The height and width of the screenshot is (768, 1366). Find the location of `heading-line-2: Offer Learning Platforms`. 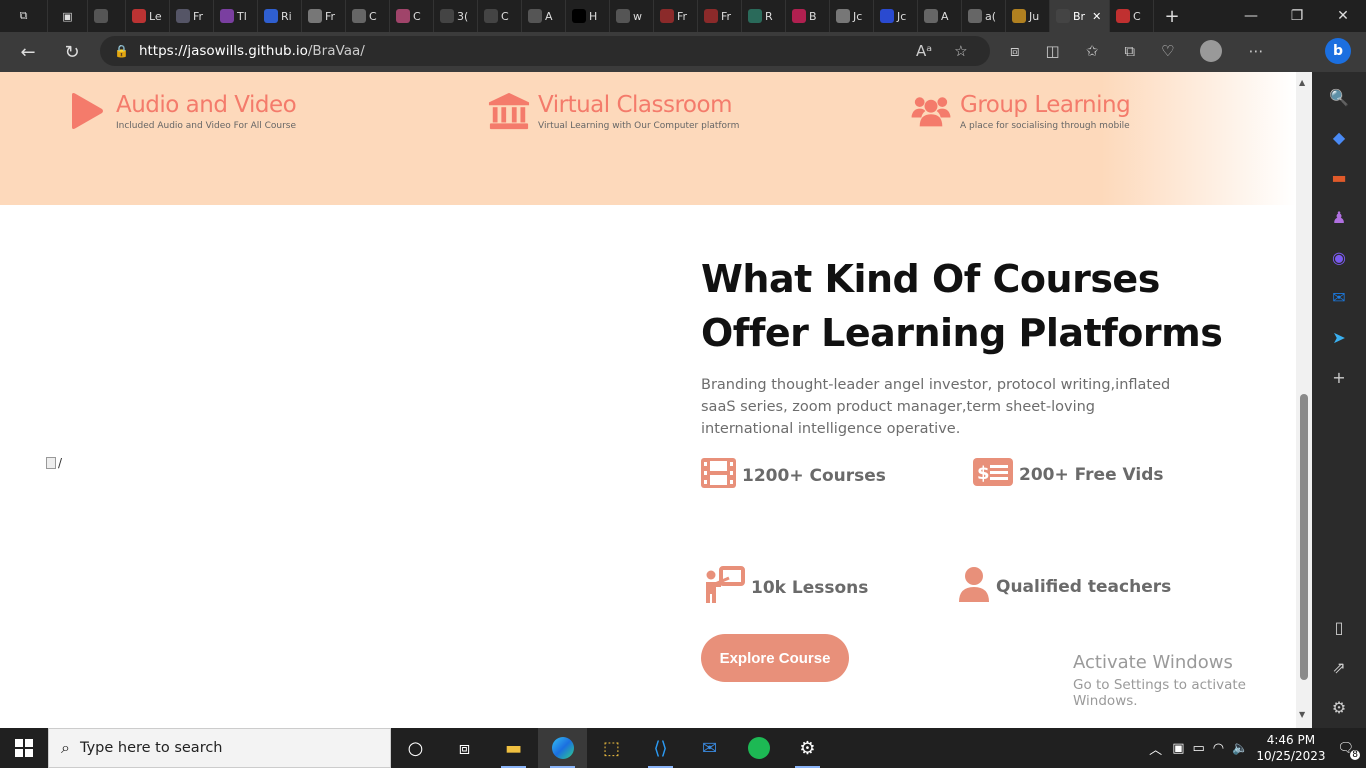

heading-line-2: Offer Learning Platforms is located at coordinates (962, 333).